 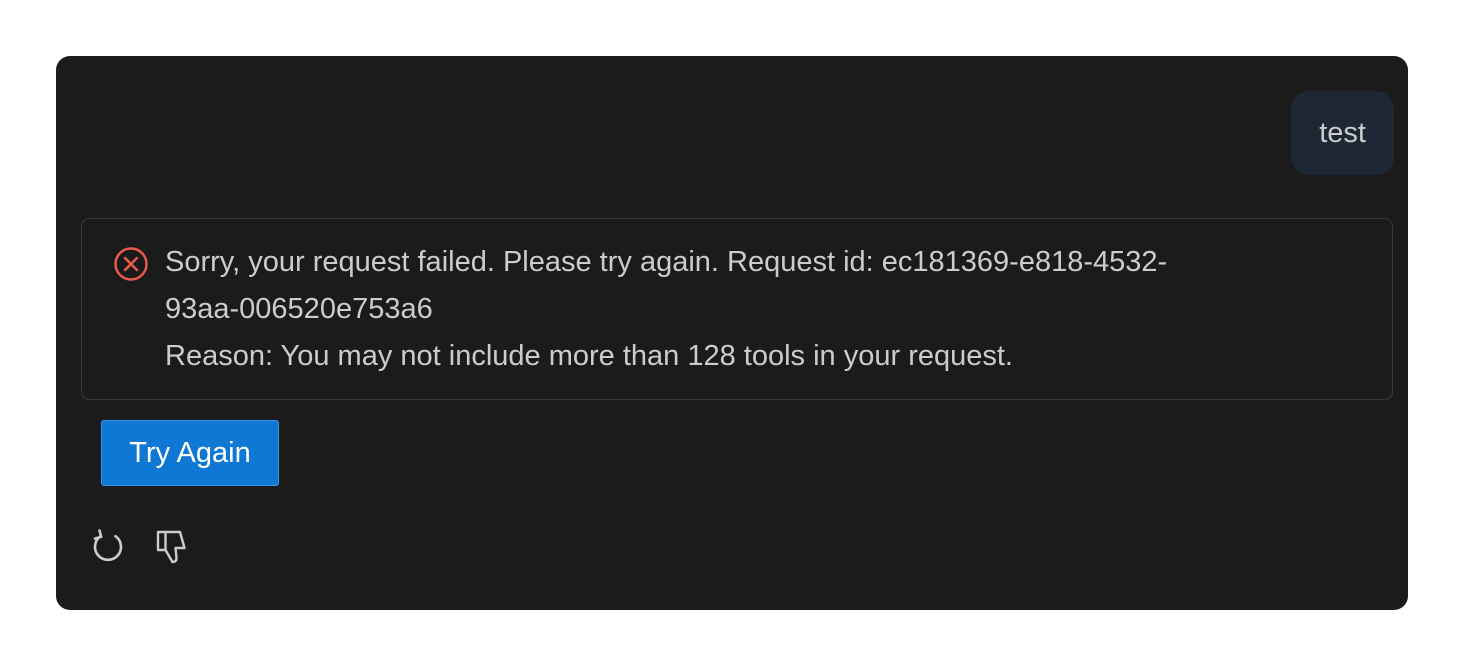 I want to click on thumbs-down-icon, so click(x=170, y=546).